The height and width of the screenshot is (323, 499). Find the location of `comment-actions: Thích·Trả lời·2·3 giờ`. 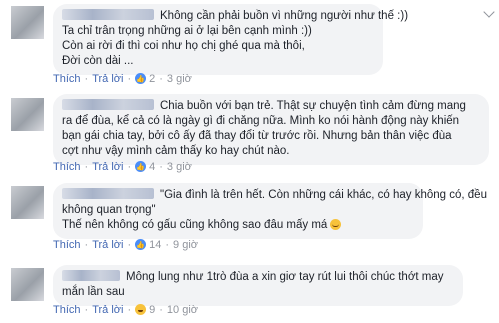

comment-actions: Thích·Trả lời·2·3 giờ is located at coordinates (122, 79).